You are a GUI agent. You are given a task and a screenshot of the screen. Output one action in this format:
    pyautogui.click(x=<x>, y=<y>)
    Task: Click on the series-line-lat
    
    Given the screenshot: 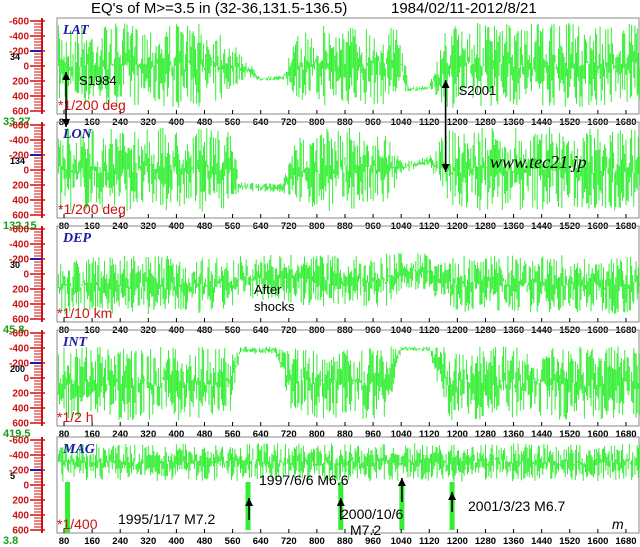 What is the action you would take?
    pyautogui.click(x=348, y=65)
    